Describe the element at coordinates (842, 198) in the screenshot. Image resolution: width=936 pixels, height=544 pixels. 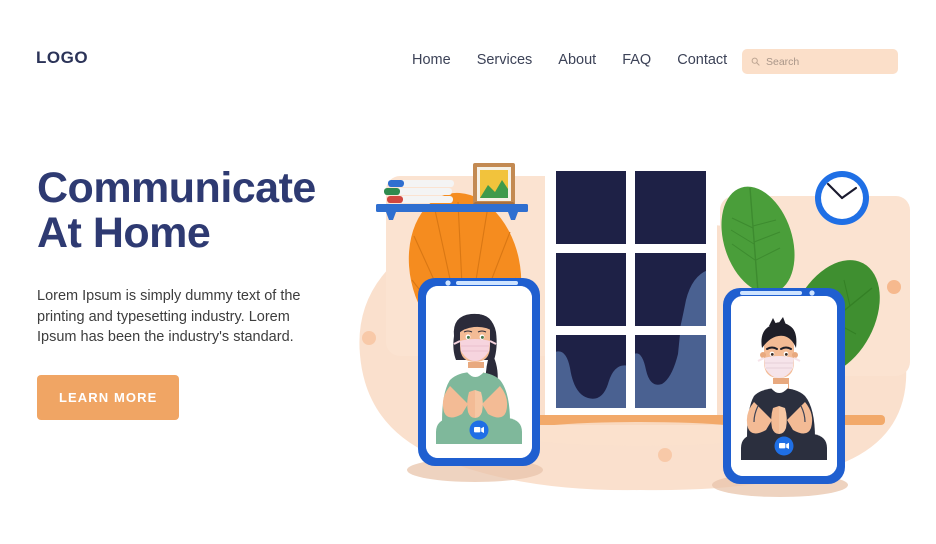
I see `wall-clock-icon` at that location.